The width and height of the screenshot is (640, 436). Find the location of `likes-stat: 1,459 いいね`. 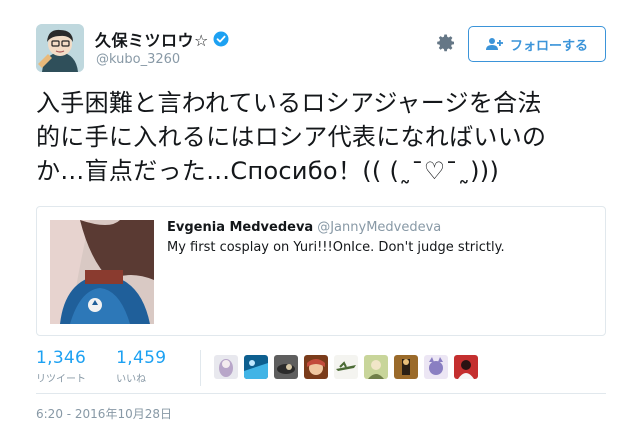

likes-stat: 1,459 いいね is located at coordinates (141, 366).